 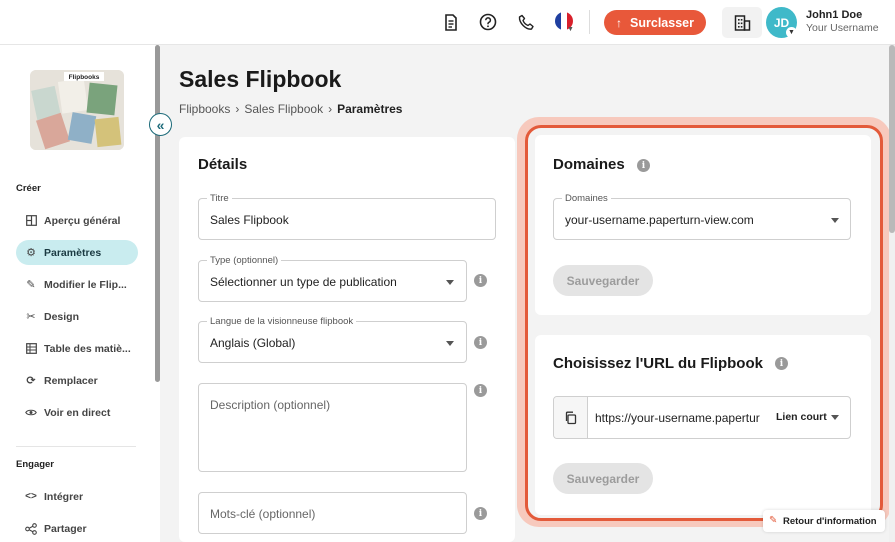 What do you see at coordinates (842, 28) in the screenshot?
I see `user-subtitle: Your Username` at bounding box center [842, 28].